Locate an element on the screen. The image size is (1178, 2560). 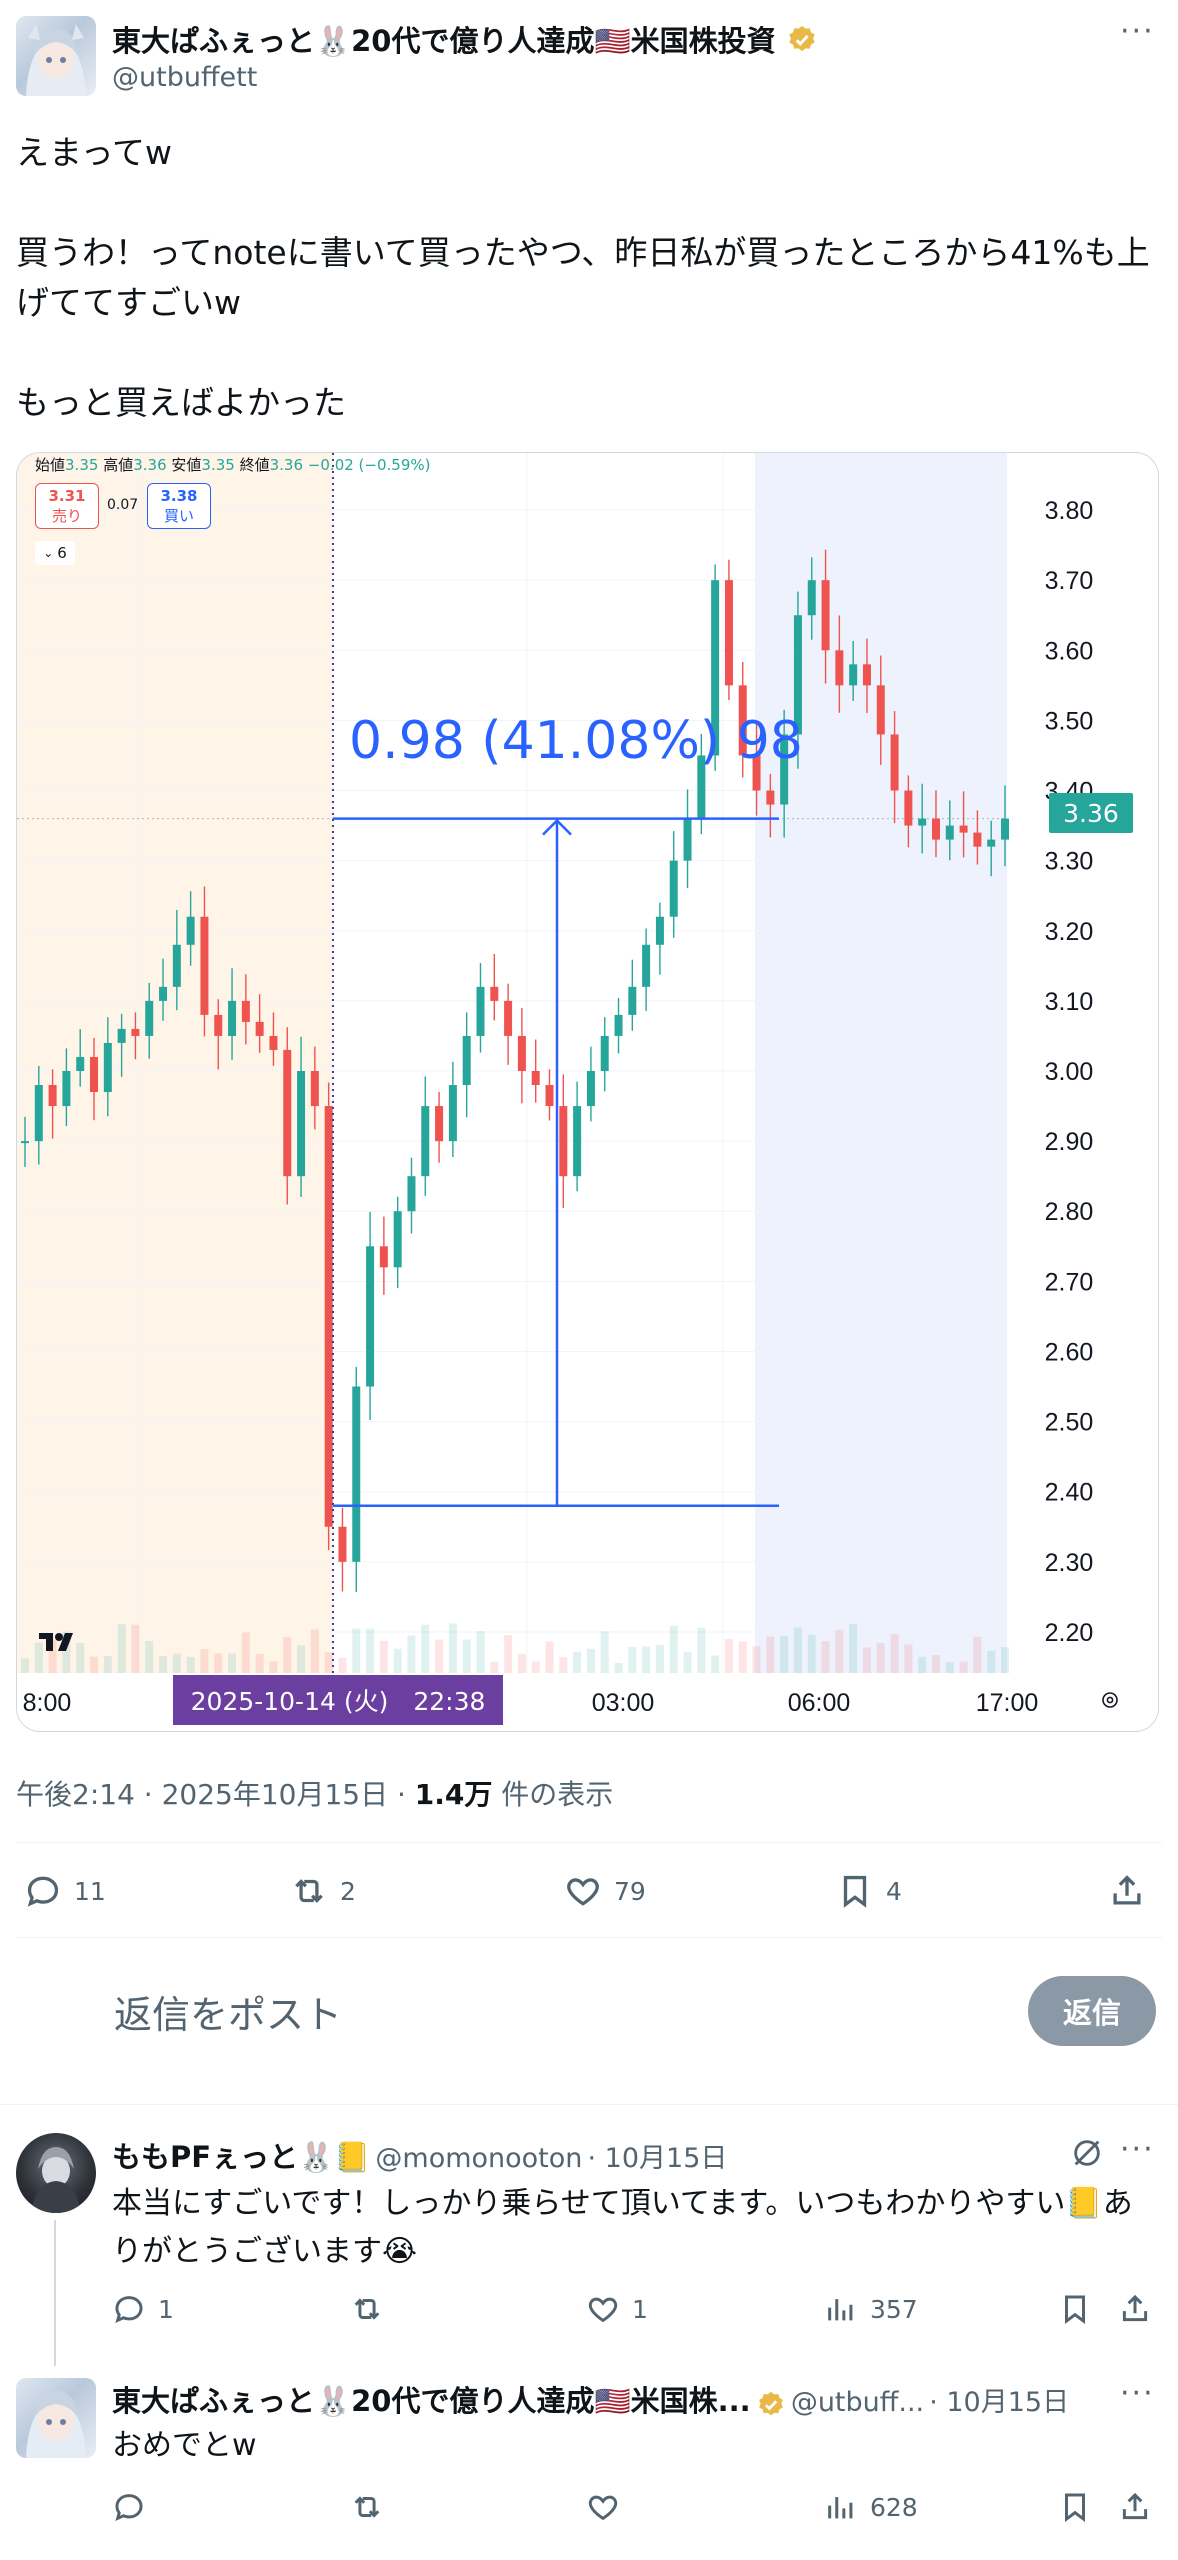
reply-compose-input: 返信をポスト is located at coordinates (228, 2011).